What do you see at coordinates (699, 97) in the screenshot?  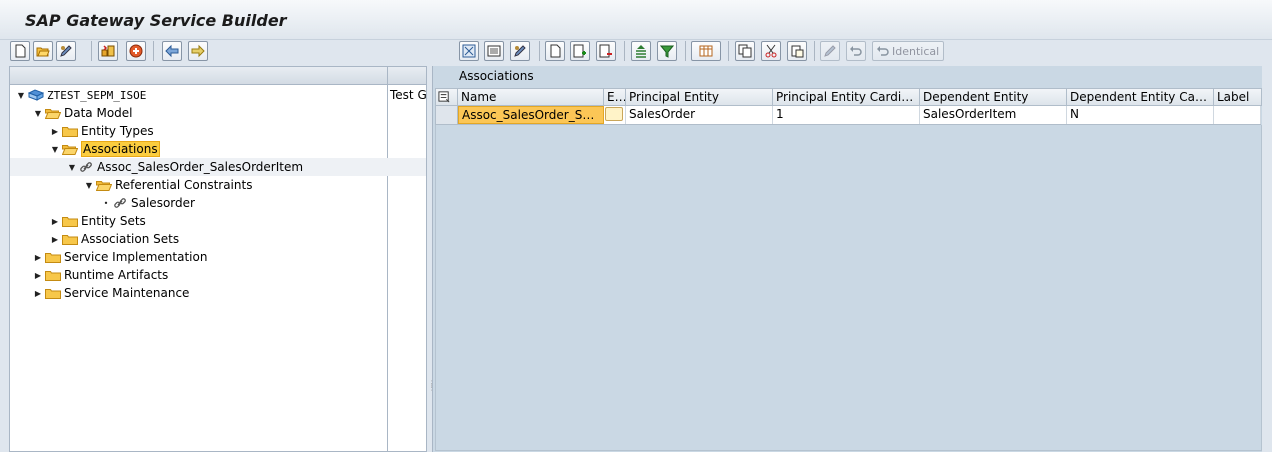 I see `column-header-principal-entity: Principal Entity` at bounding box center [699, 97].